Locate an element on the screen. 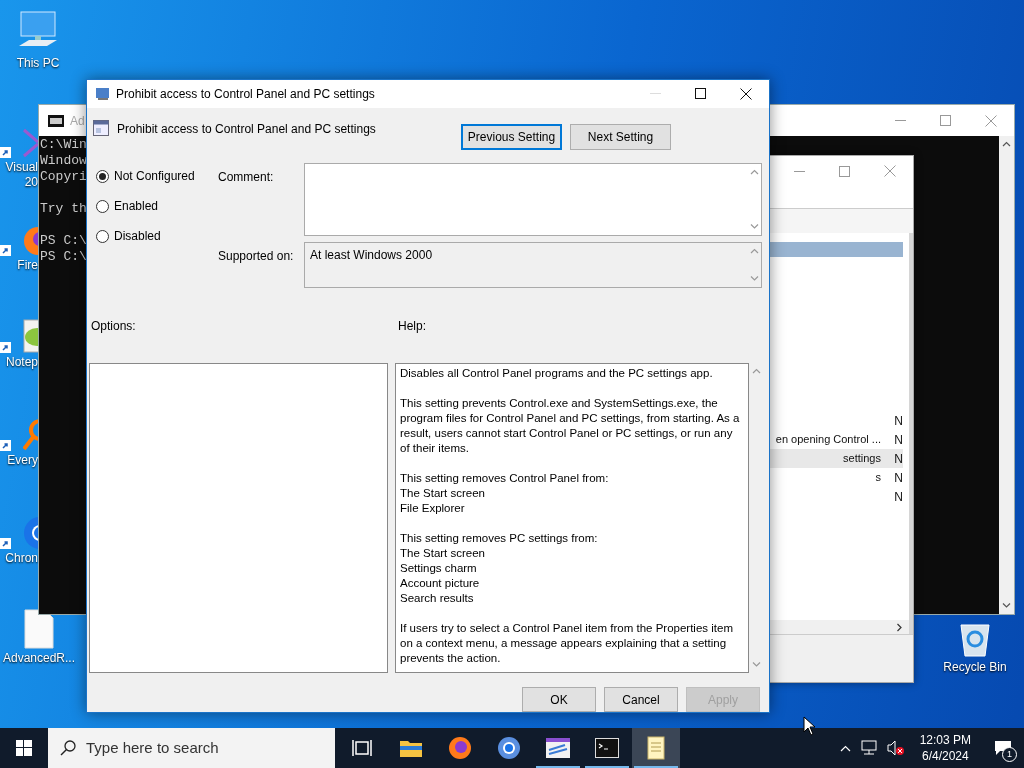  search-icon is located at coordinates (68, 748).